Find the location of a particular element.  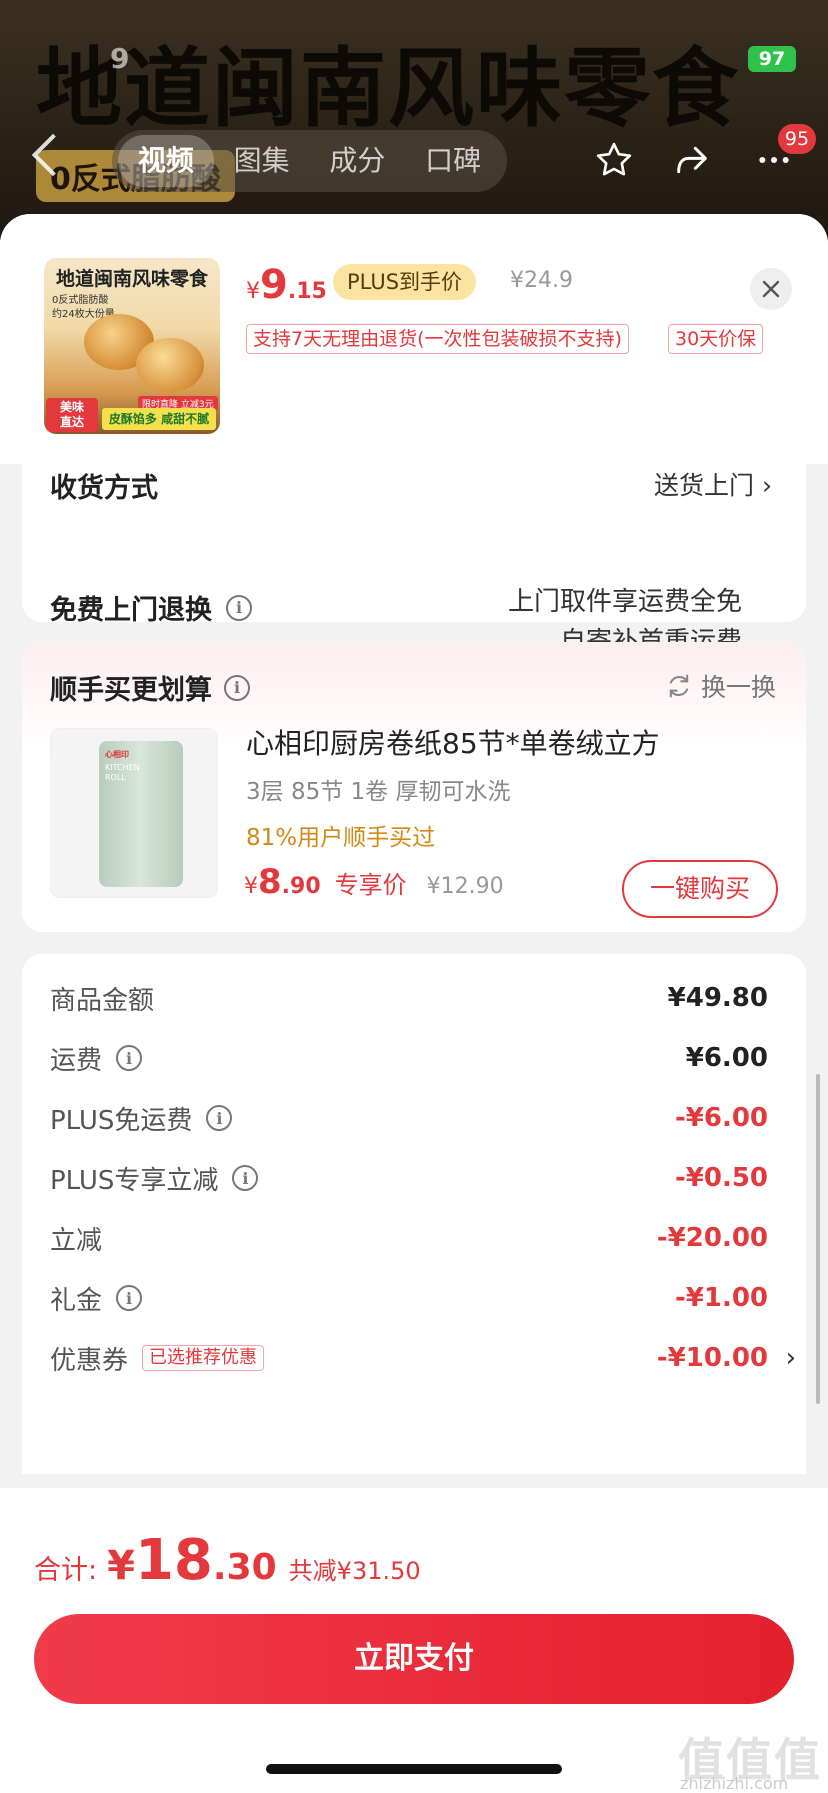

return-line: 上门取件享运费全免 is located at coordinates (624, 602).